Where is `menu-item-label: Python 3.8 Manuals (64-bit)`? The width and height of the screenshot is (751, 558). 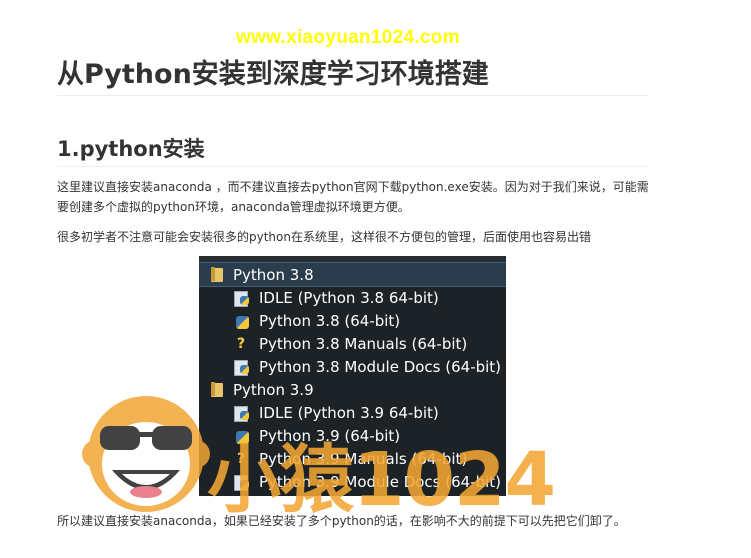 menu-item-label: Python 3.8 Manuals (64-bit) is located at coordinates (363, 343).